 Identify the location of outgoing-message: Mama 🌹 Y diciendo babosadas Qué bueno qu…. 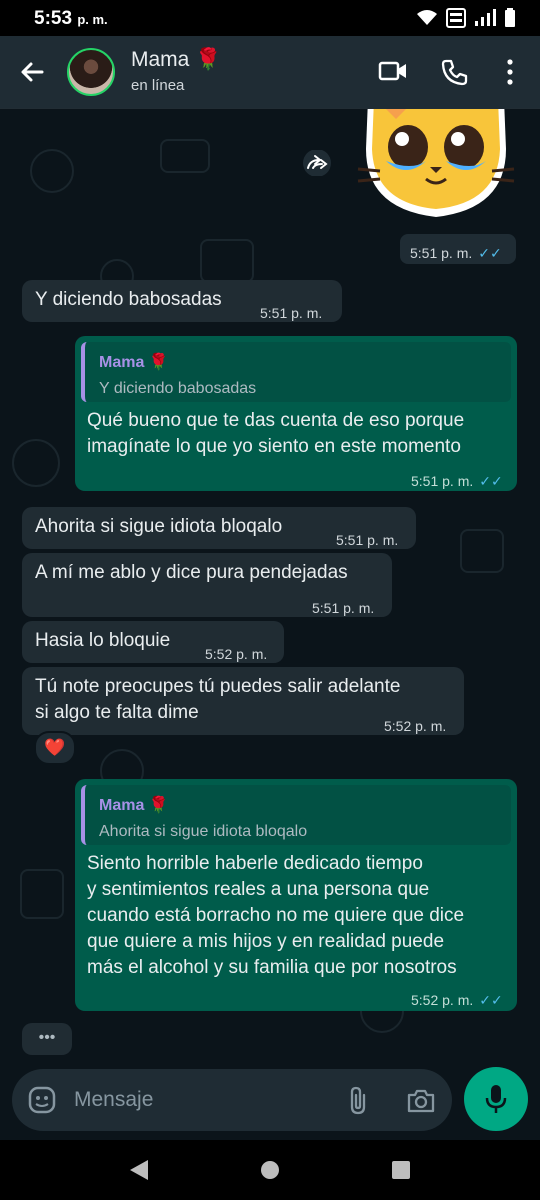
(296, 413).